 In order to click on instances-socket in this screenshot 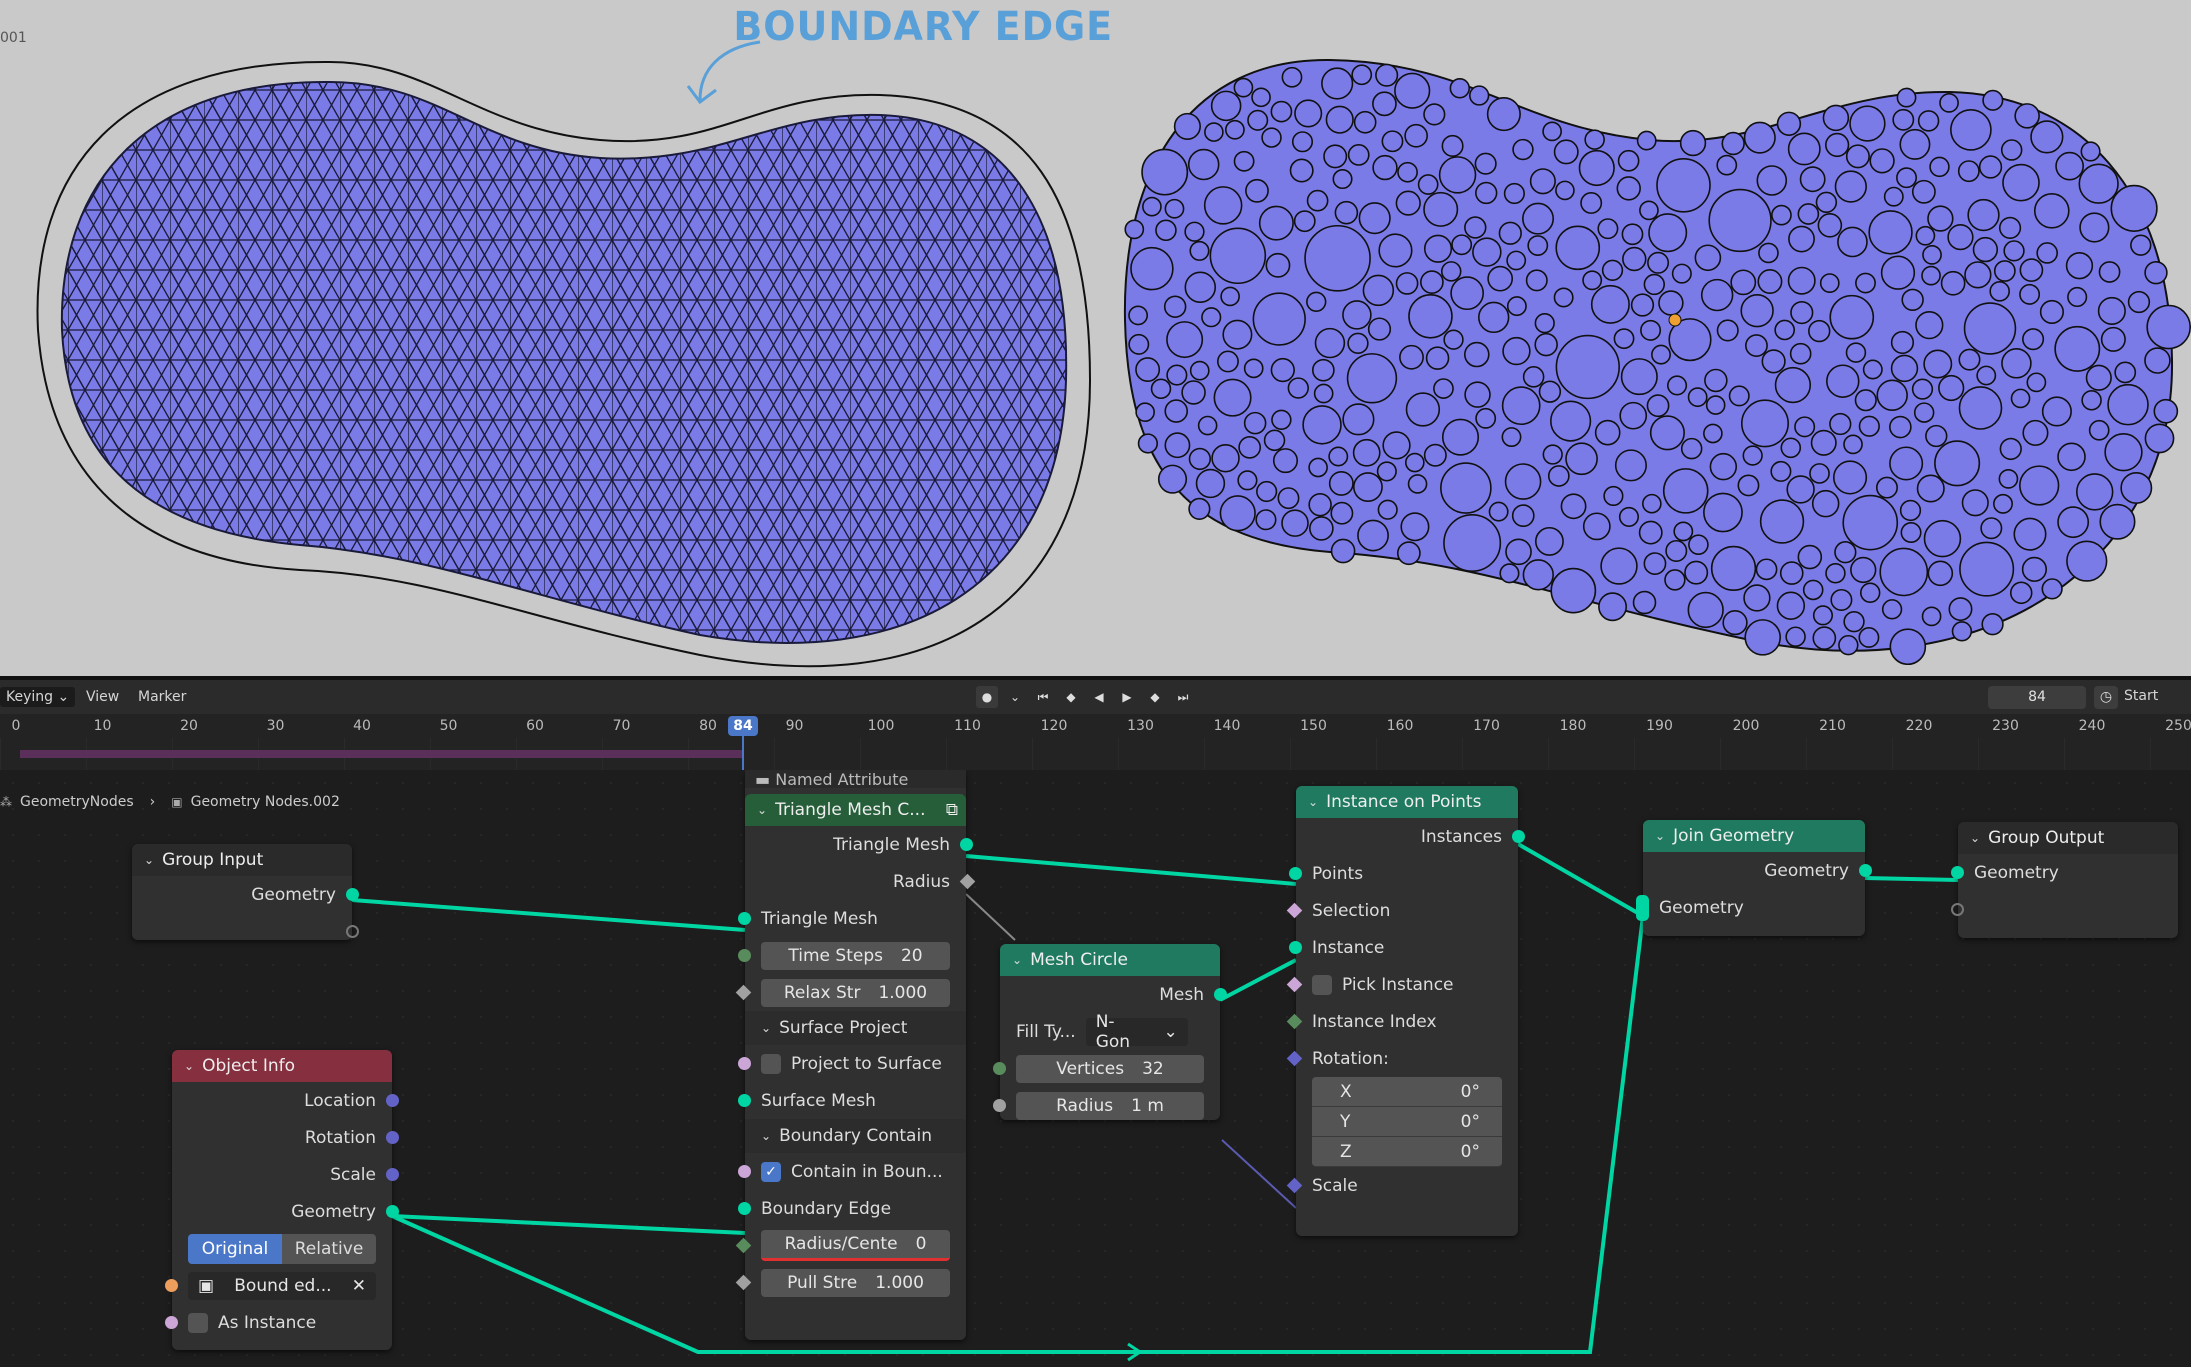, I will do `click(1518, 836)`.